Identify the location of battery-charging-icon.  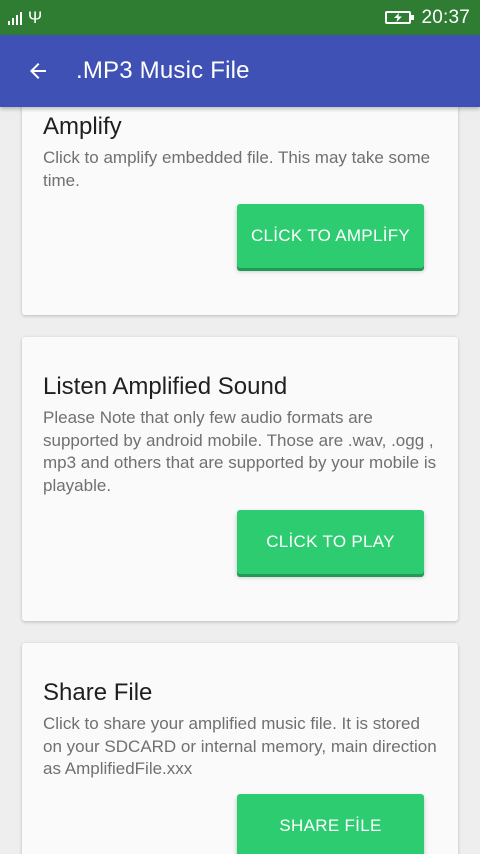
(400, 17).